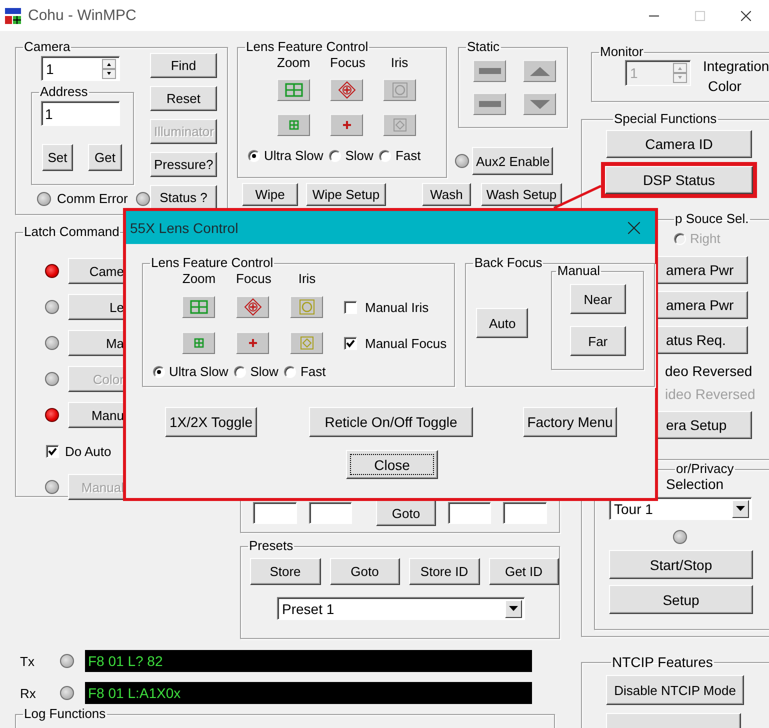 The height and width of the screenshot is (728, 769). Describe the element at coordinates (183, 164) in the screenshot. I see `button: Pressure?` at that location.